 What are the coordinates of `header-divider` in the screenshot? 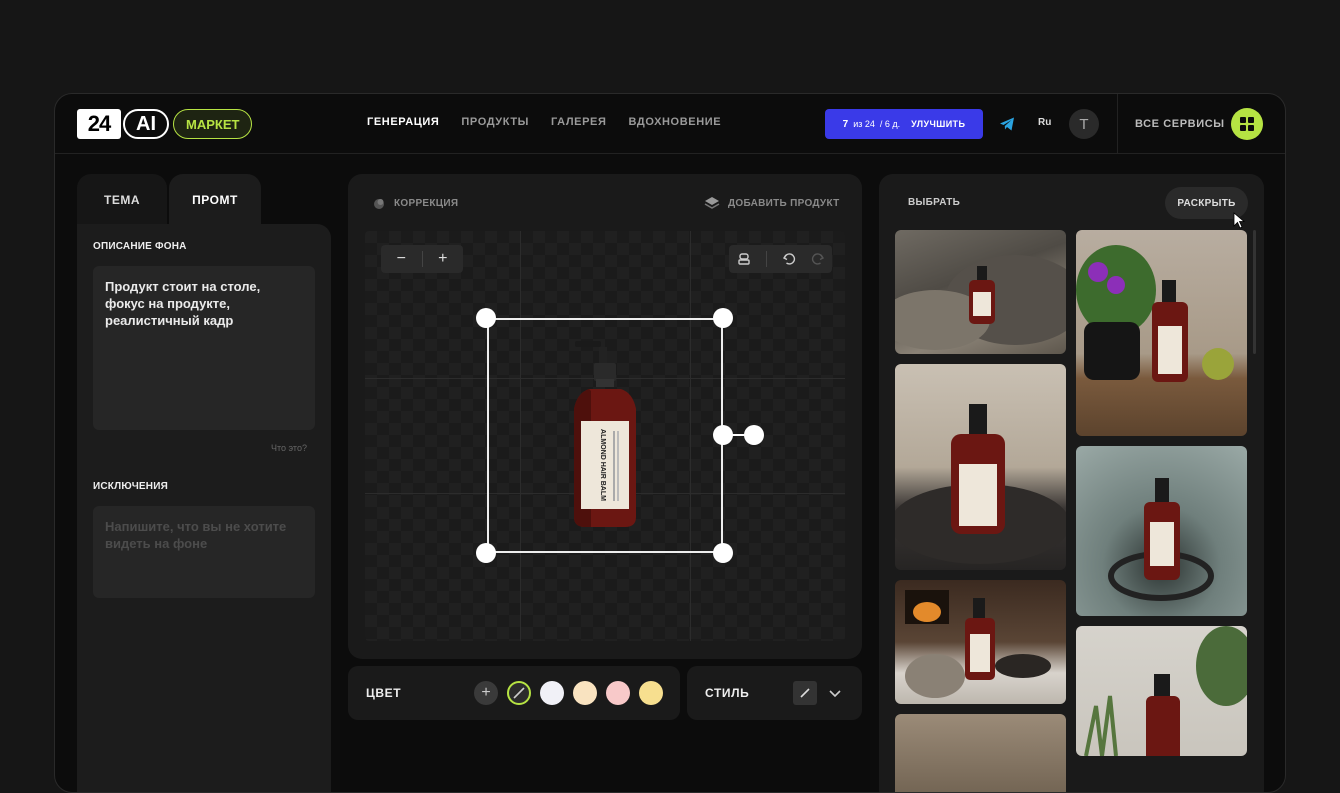 It's located at (1117, 124).